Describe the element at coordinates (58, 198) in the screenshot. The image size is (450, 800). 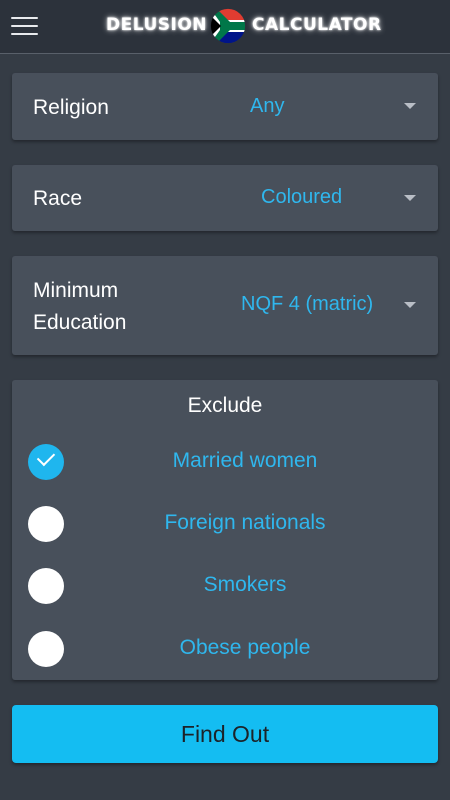
I see `race-label: Race` at that location.